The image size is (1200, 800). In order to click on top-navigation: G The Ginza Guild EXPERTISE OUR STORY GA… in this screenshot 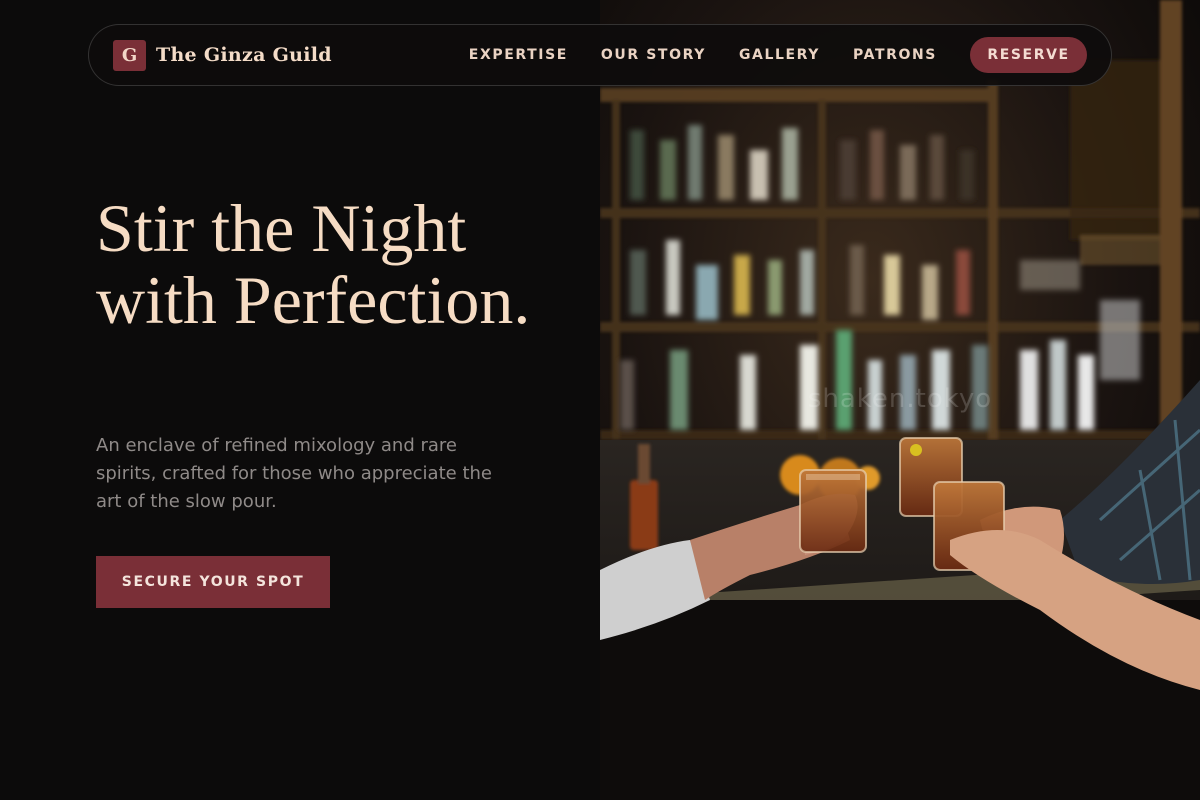, I will do `click(600, 55)`.